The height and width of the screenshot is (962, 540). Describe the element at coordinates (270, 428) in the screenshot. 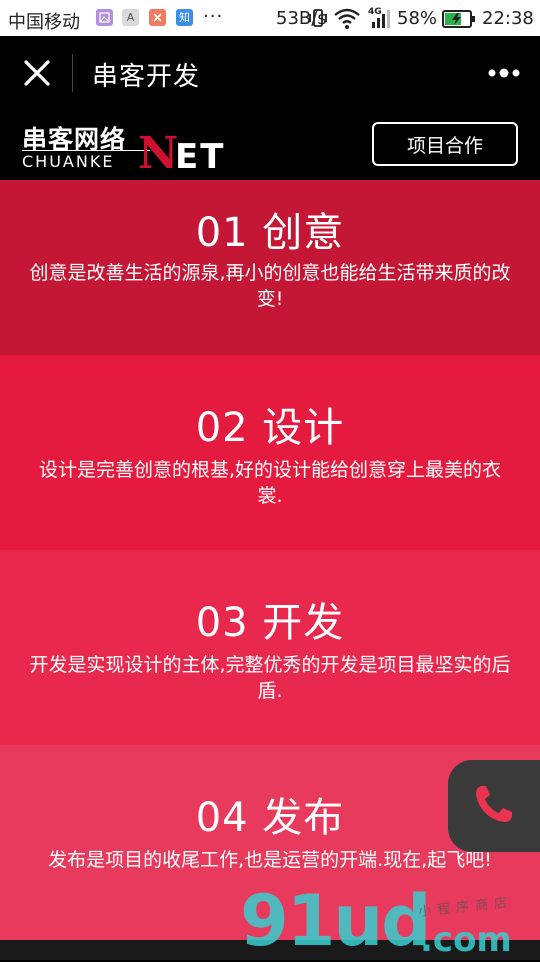

I see `section-heading: 02 设计` at that location.